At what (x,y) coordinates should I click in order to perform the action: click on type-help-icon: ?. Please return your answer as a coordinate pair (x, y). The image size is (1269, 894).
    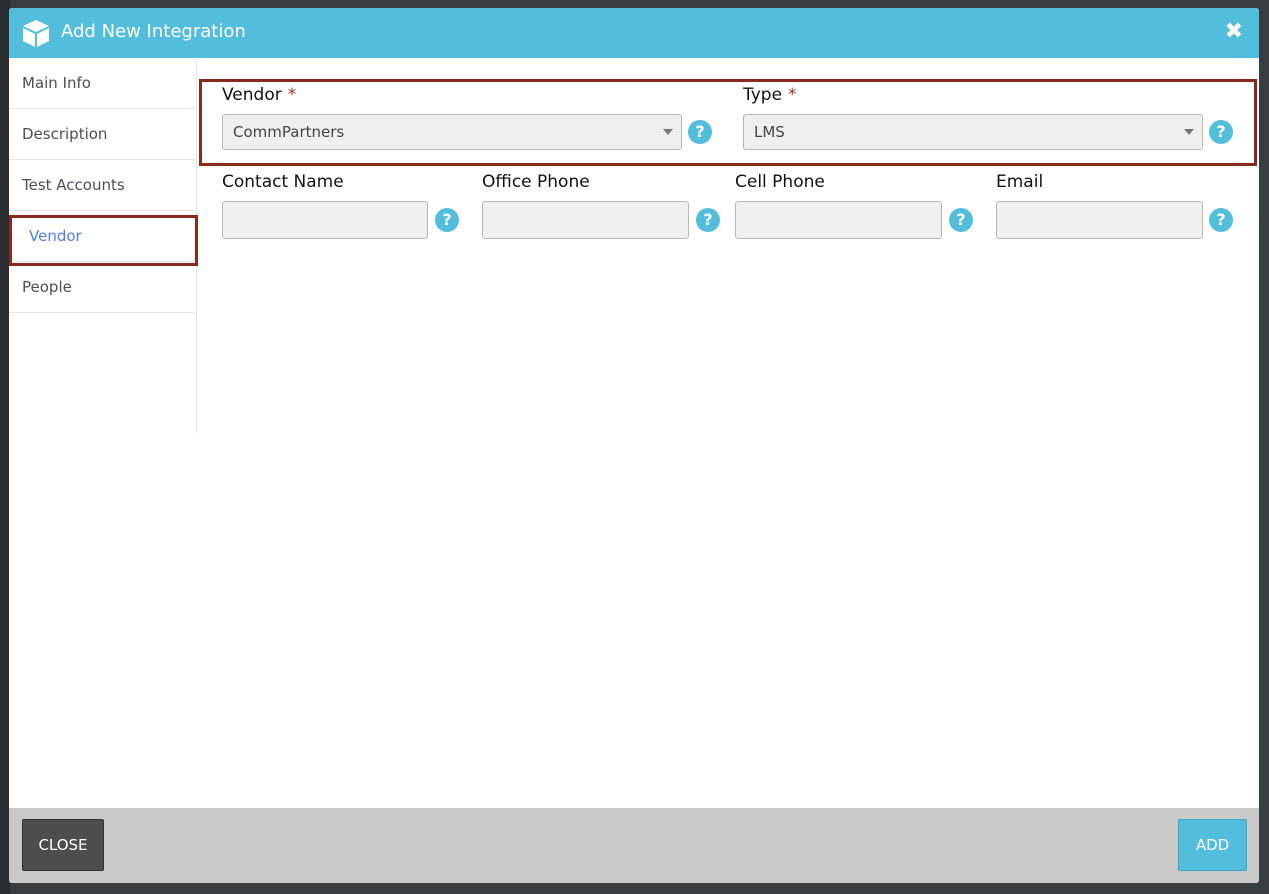
    Looking at the image, I should click on (1221, 132).